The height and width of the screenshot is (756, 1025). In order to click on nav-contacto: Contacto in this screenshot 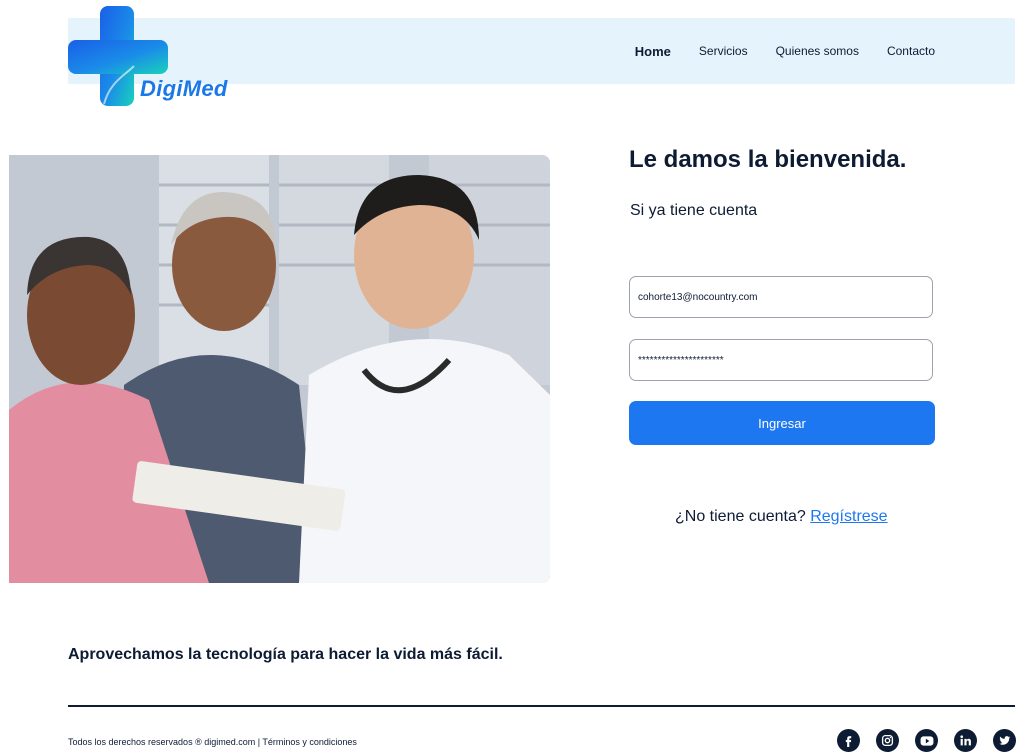, I will do `click(911, 51)`.